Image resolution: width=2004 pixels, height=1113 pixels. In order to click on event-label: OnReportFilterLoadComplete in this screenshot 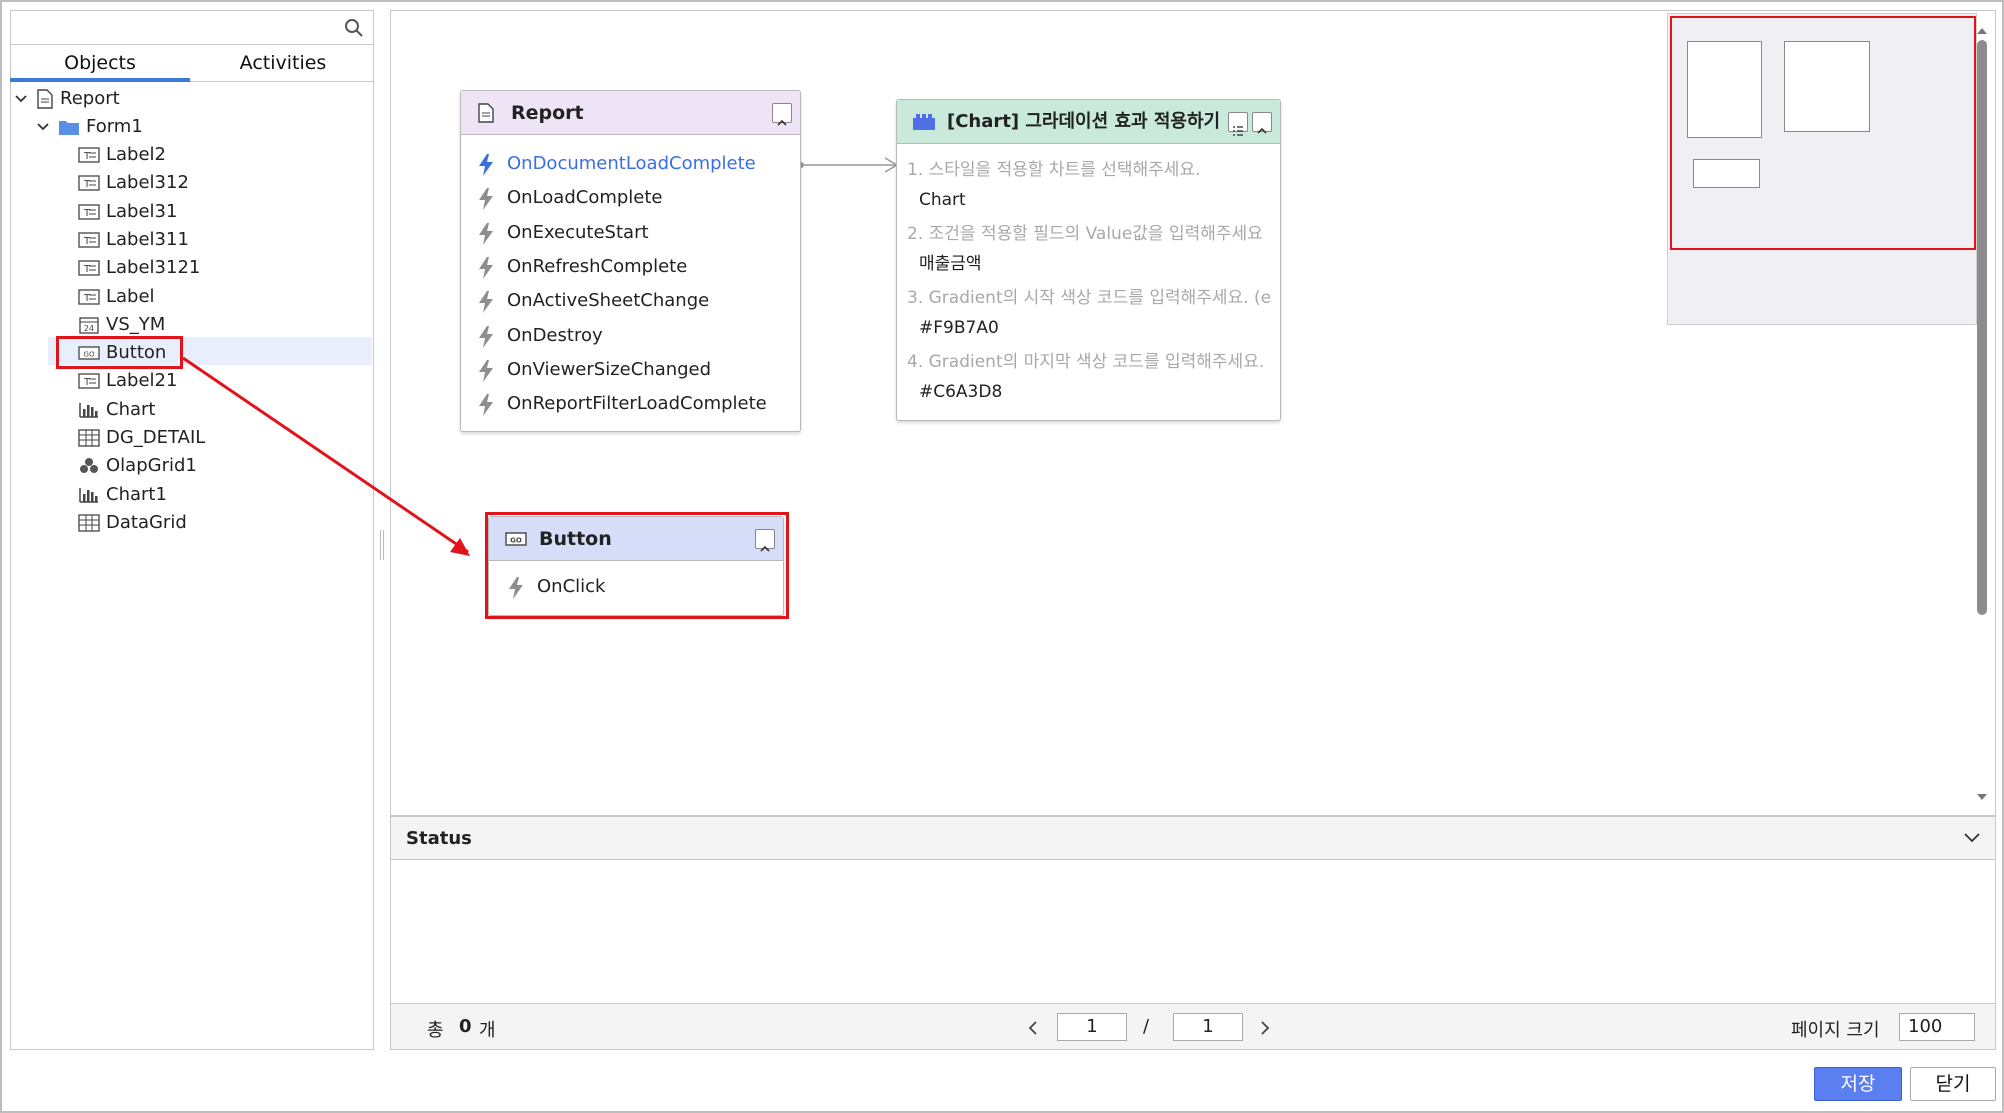, I will do `click(637, 404)`.